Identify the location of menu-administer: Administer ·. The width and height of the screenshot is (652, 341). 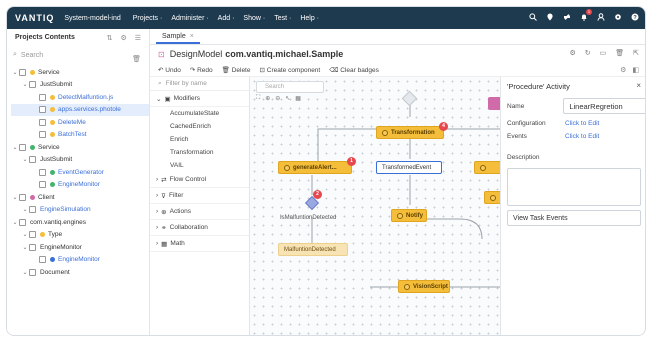
(189, 18).